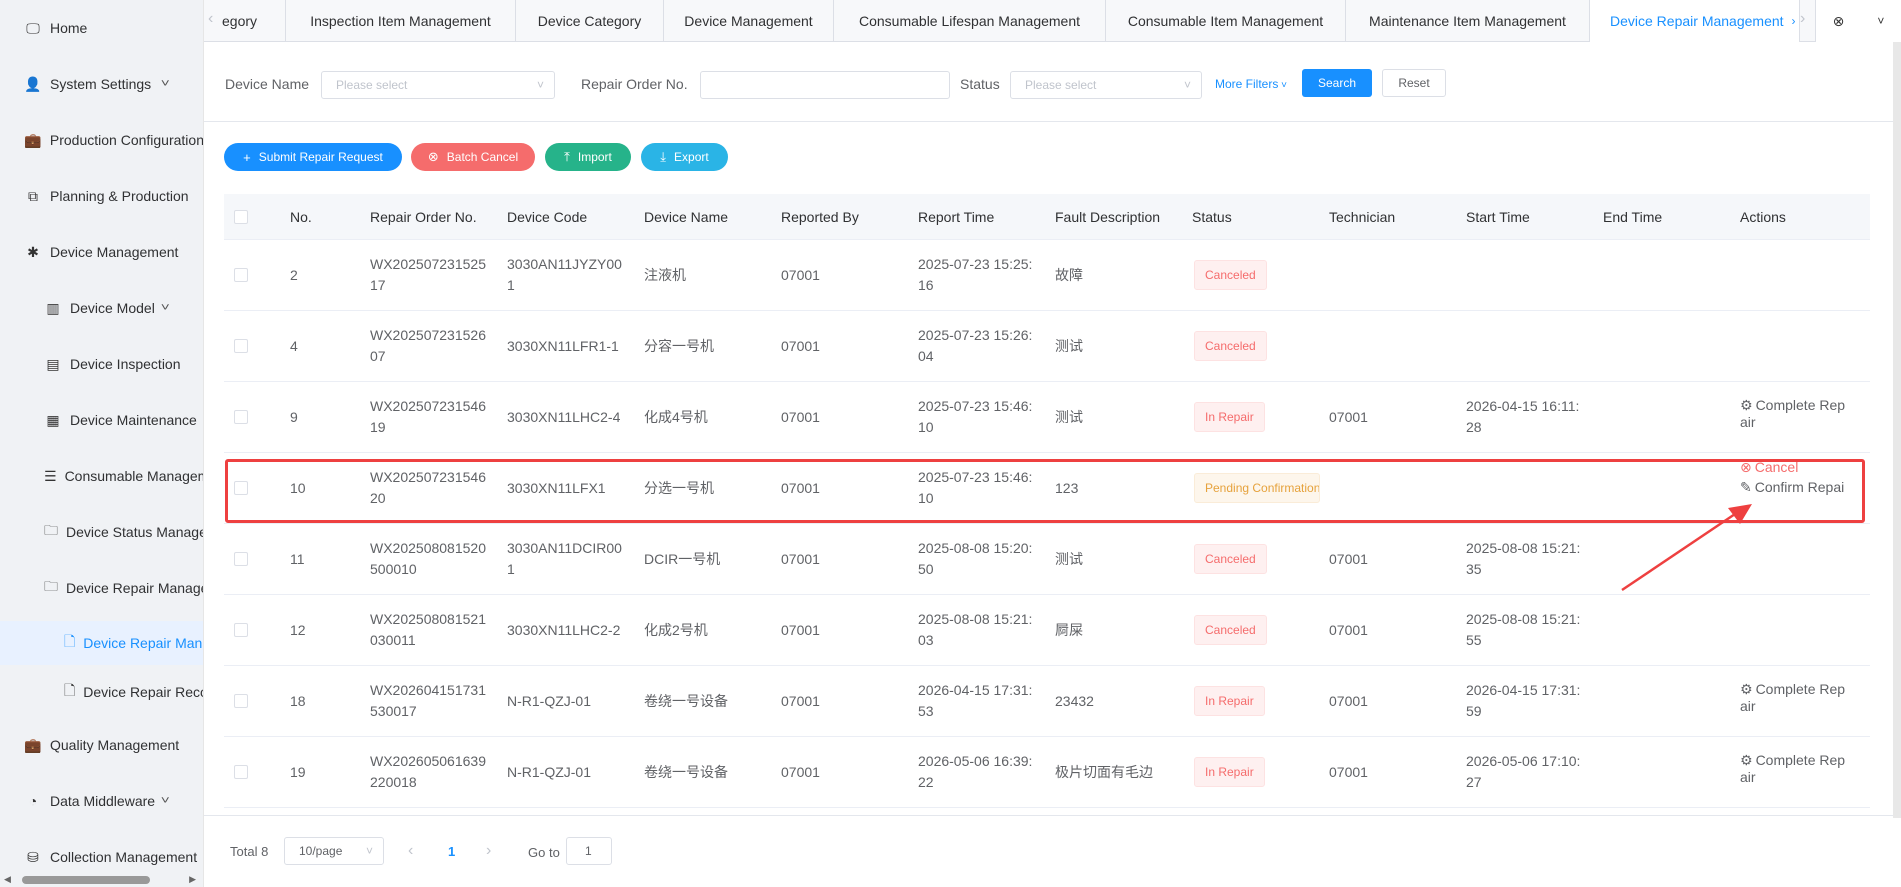  I want to click on footer-divider, so click(1049, 815).